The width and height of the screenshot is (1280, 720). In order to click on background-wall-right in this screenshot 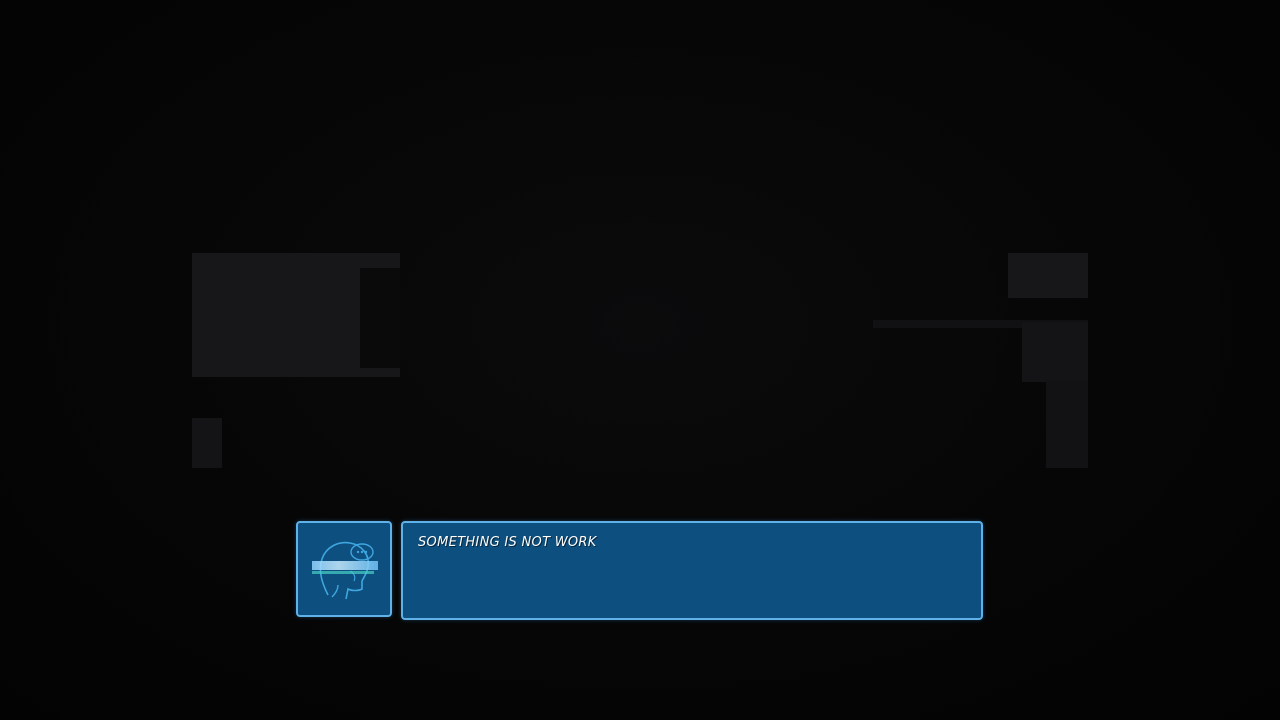, I will do `click(1048, 275)`.